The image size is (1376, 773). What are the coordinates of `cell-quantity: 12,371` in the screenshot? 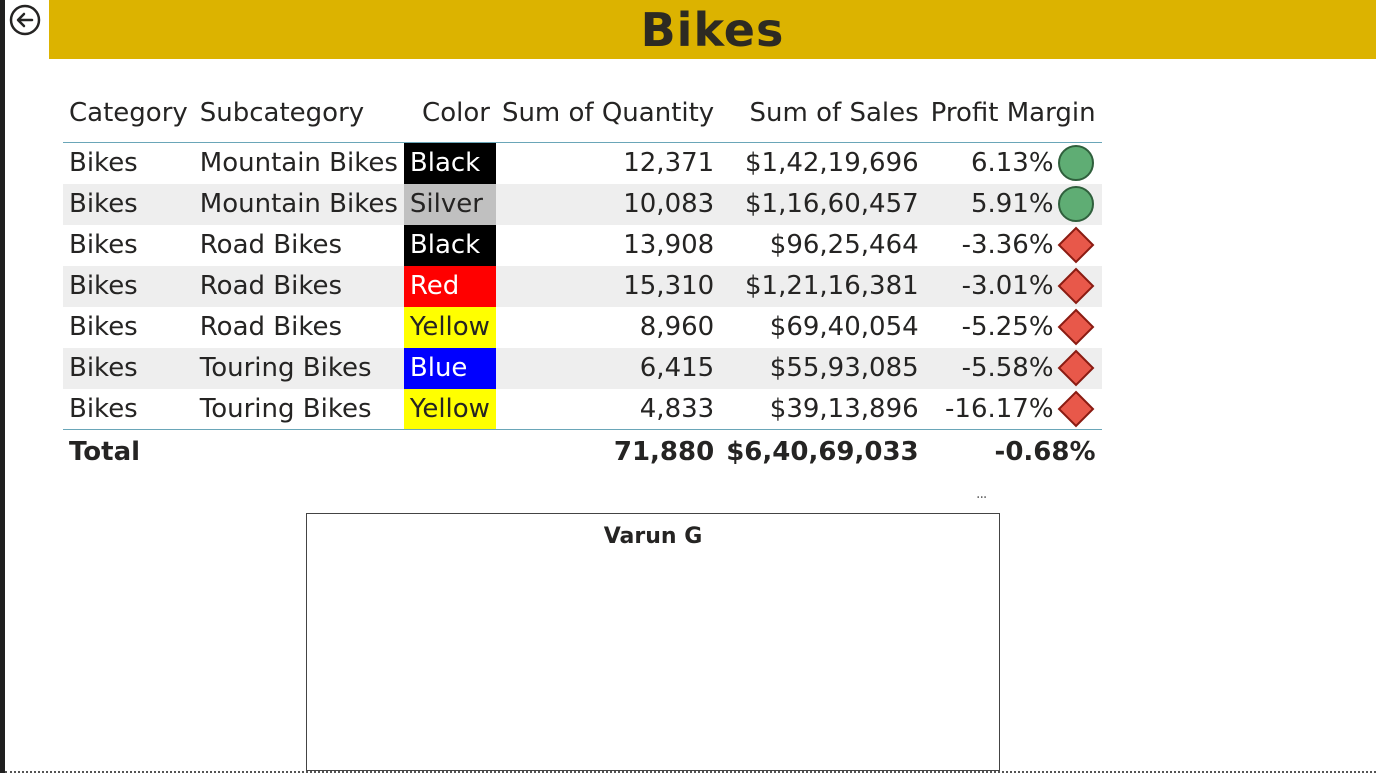 It's located at (669, 163).